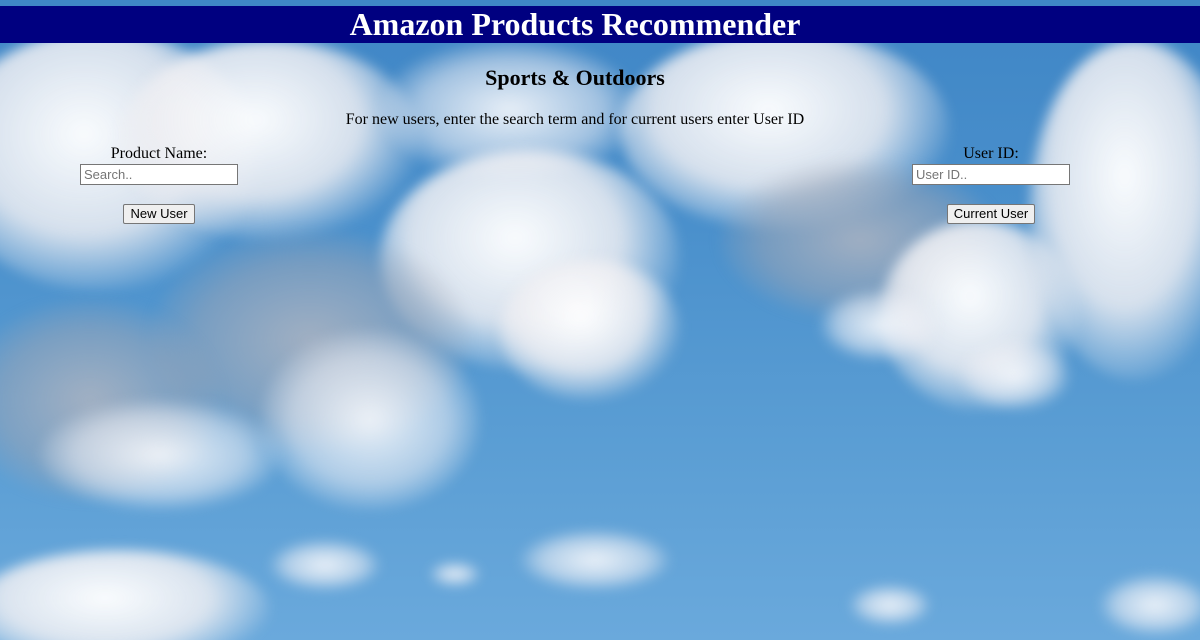 The height and width of the screenshot is (640, 1200). Describe the element at coordinates (159, 153) in the screenshot. I see `product-name-label: Product Name:` at that location.